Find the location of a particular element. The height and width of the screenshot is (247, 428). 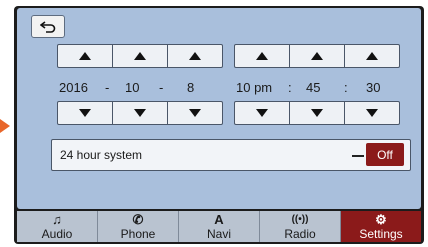

time-down-arrows is located at coordinates (317, 113).